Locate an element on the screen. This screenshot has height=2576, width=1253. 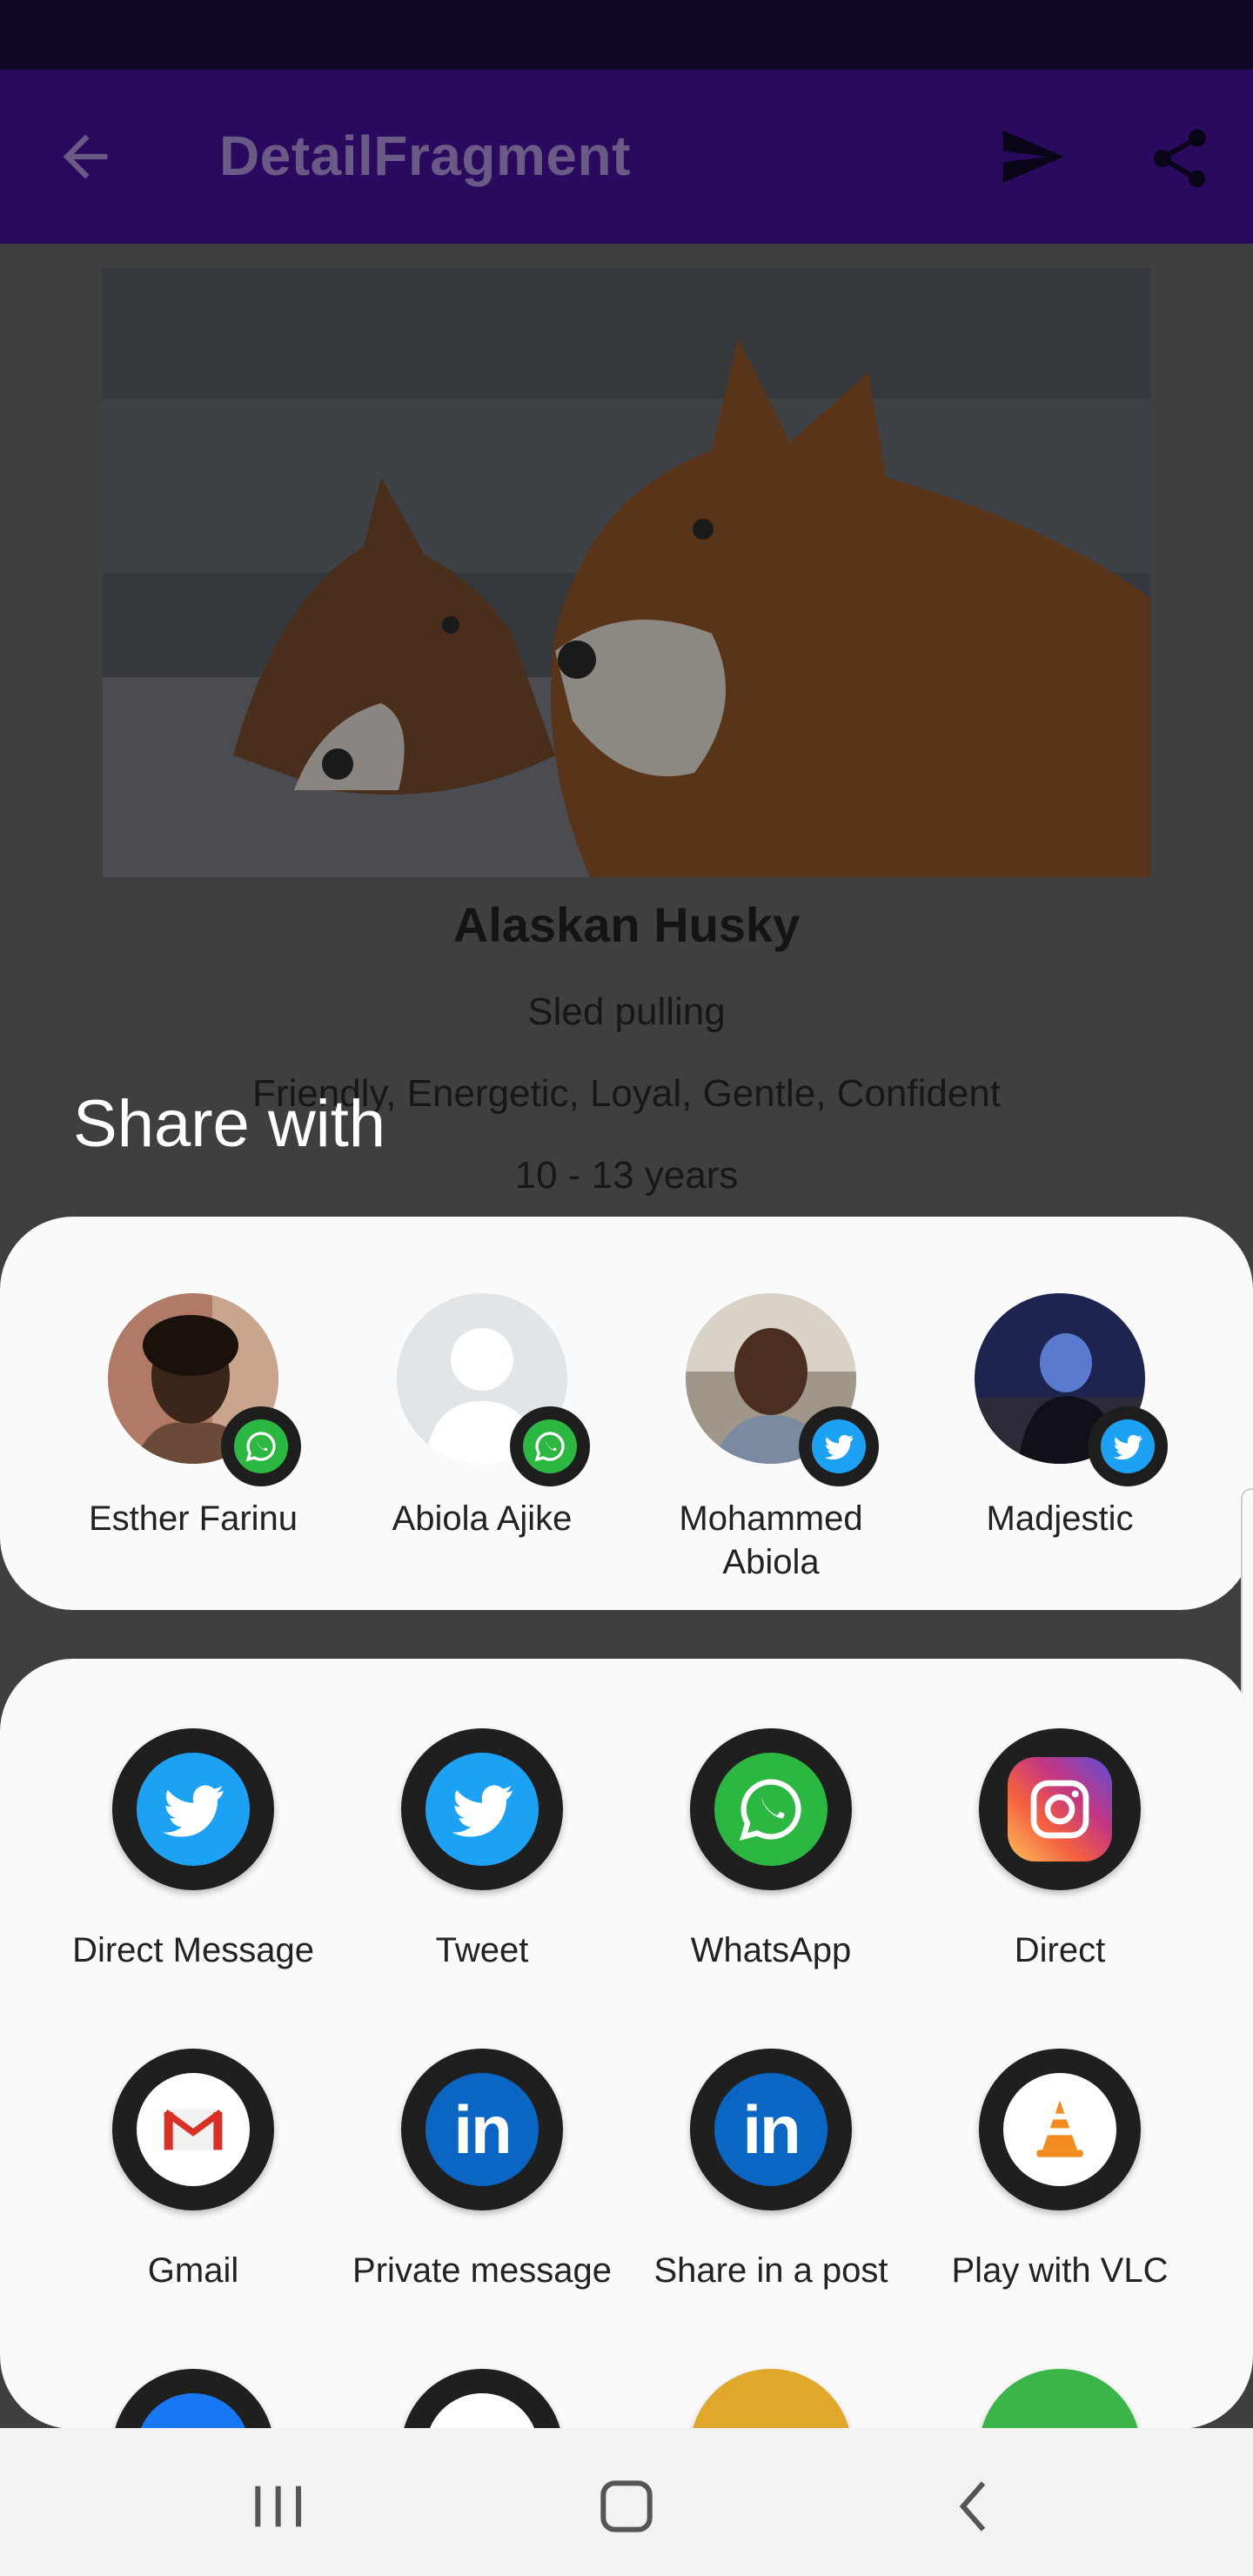
instagram-icon is located at coordinates (1060, 1809).